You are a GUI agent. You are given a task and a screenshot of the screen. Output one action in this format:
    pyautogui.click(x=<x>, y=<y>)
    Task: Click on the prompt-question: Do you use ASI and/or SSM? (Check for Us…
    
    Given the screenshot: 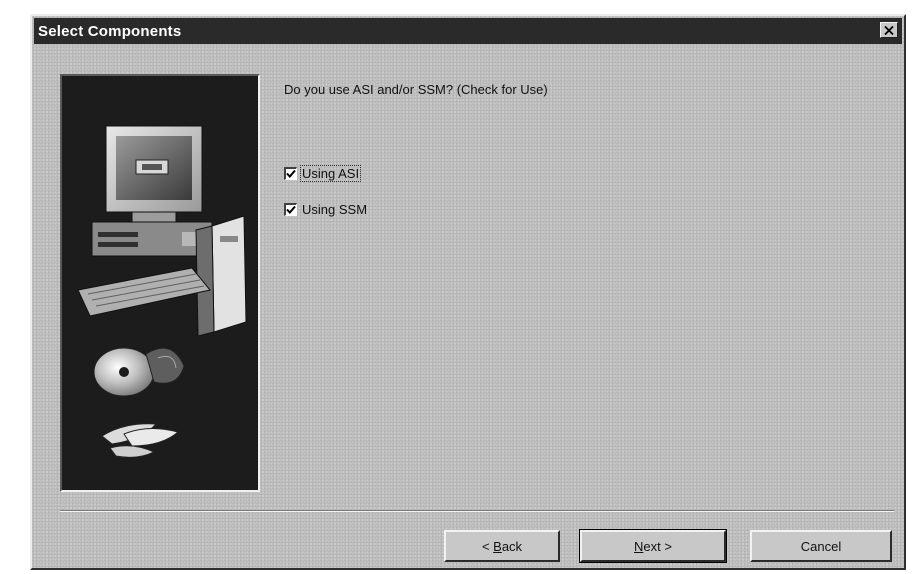 What is the action you would take?
    pyautogui.click(x=416, y=89)
    